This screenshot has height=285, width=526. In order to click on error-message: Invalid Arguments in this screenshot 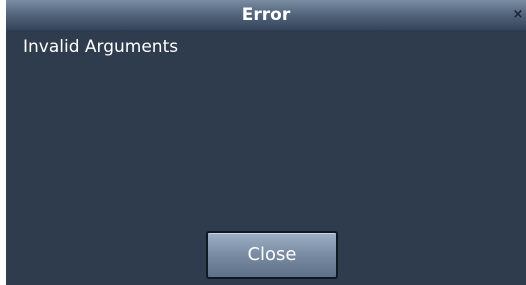, I will do `click(101, 47)`.